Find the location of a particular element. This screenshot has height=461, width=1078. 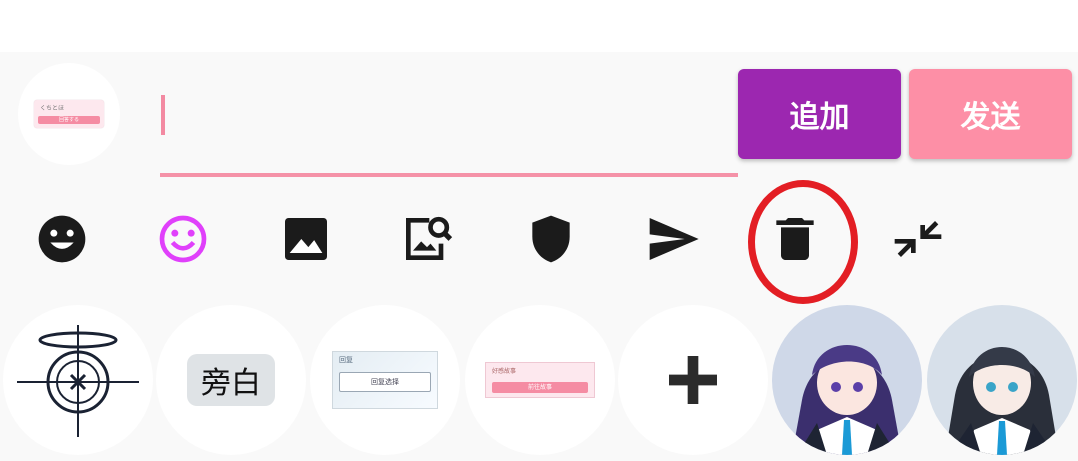

image-search-icon is located at coordinates (427, 239).